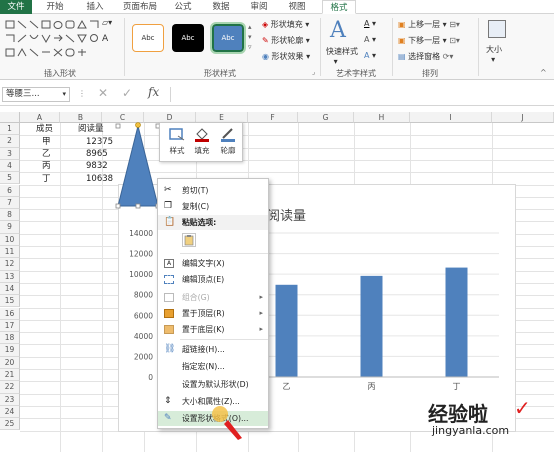 This screenshot has width=554, height=452. I want to click on column-header-j: J, so click(523, 117).